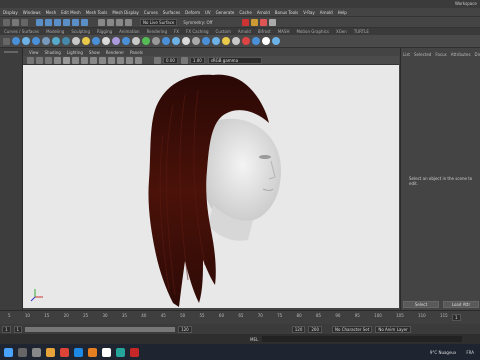 Image resolution: width=480 pixels, height=360 pixels. What do you see at coordinates (119, 22) in the screenshot?
I see `snap-point-icon` at bounding box center [119, 22].